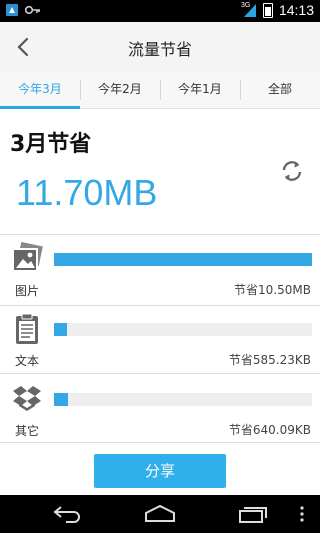  Describe the element at coordinates (27, 328) in the screenshot. I see `document-icon` at that location.